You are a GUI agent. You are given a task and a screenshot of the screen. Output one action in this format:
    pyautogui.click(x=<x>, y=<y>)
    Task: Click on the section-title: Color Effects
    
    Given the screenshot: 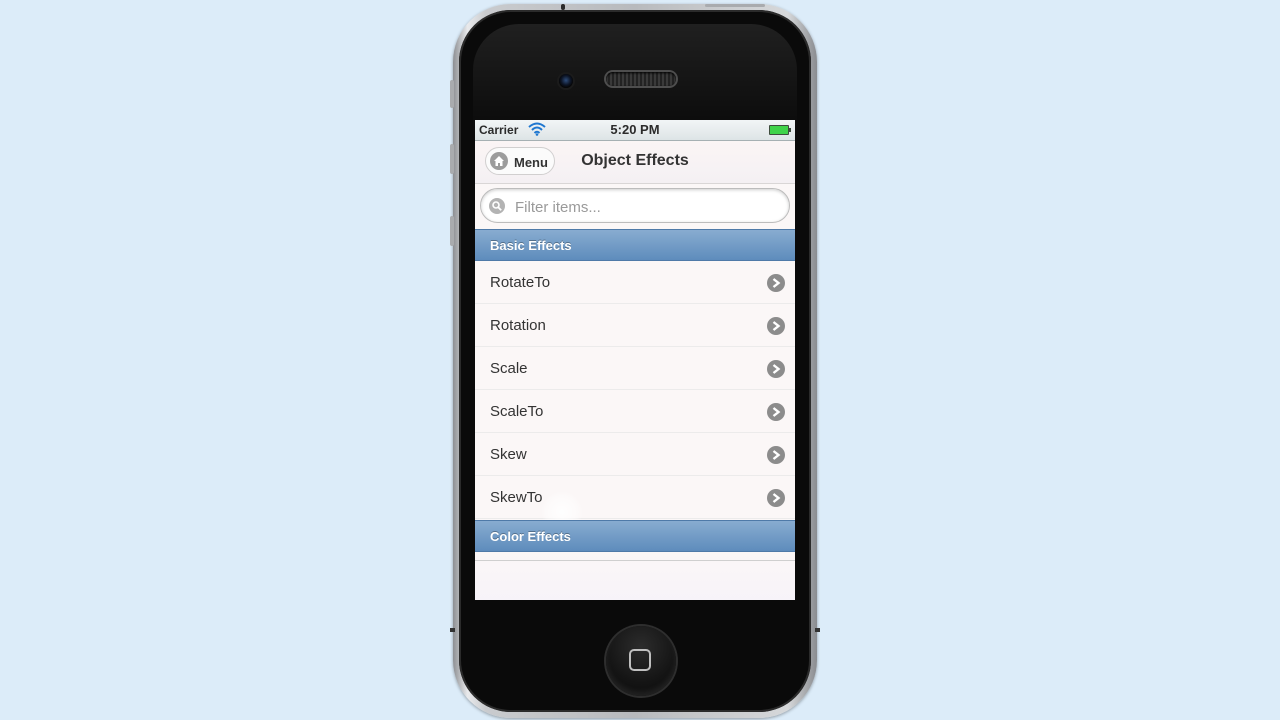 What is the action you would take?
    pyautogui.click(x=530, y=536)
    